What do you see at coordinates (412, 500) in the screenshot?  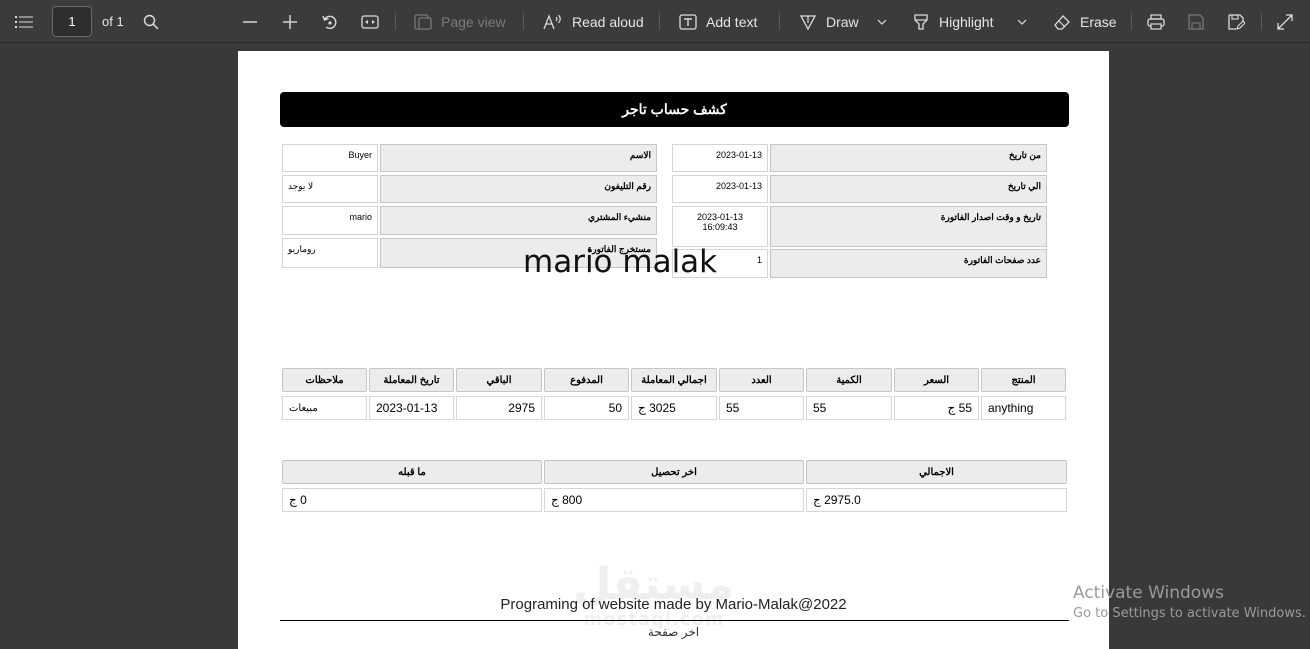 I see `summary-cell-previous: 0 ج` at bounding box center [412, 500].